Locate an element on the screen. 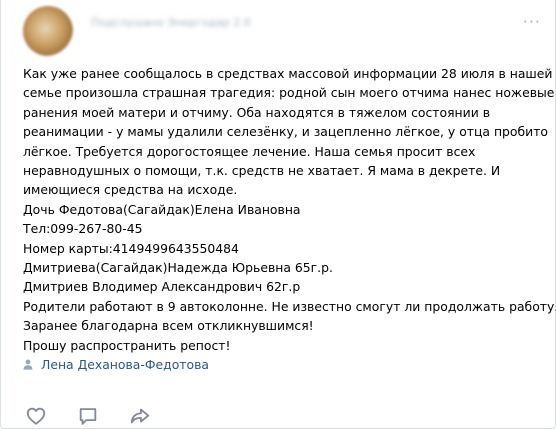 Image resolution: width=556 pixels, height=430 pixels. post-signer: Лена Деханова-Федотова is located at coordinates (116, 364).